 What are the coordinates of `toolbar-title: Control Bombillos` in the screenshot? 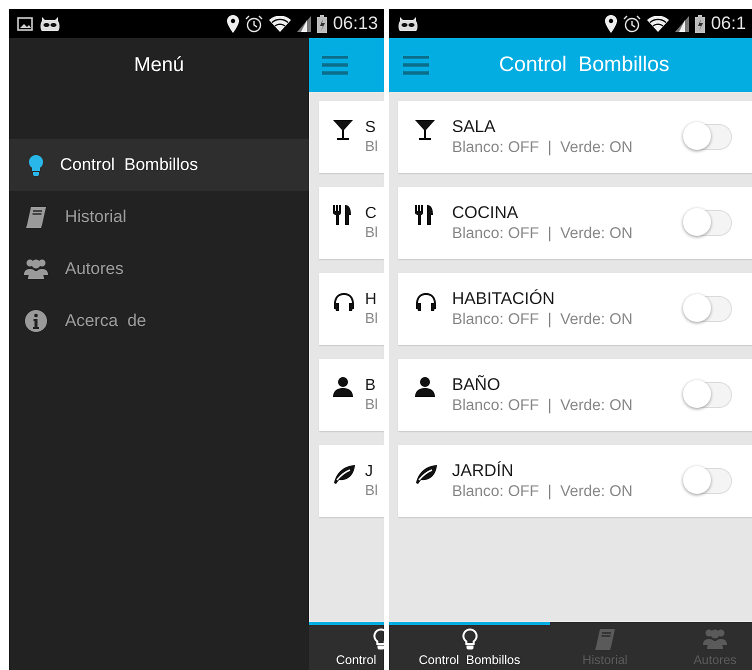 It's located at (584, 65).